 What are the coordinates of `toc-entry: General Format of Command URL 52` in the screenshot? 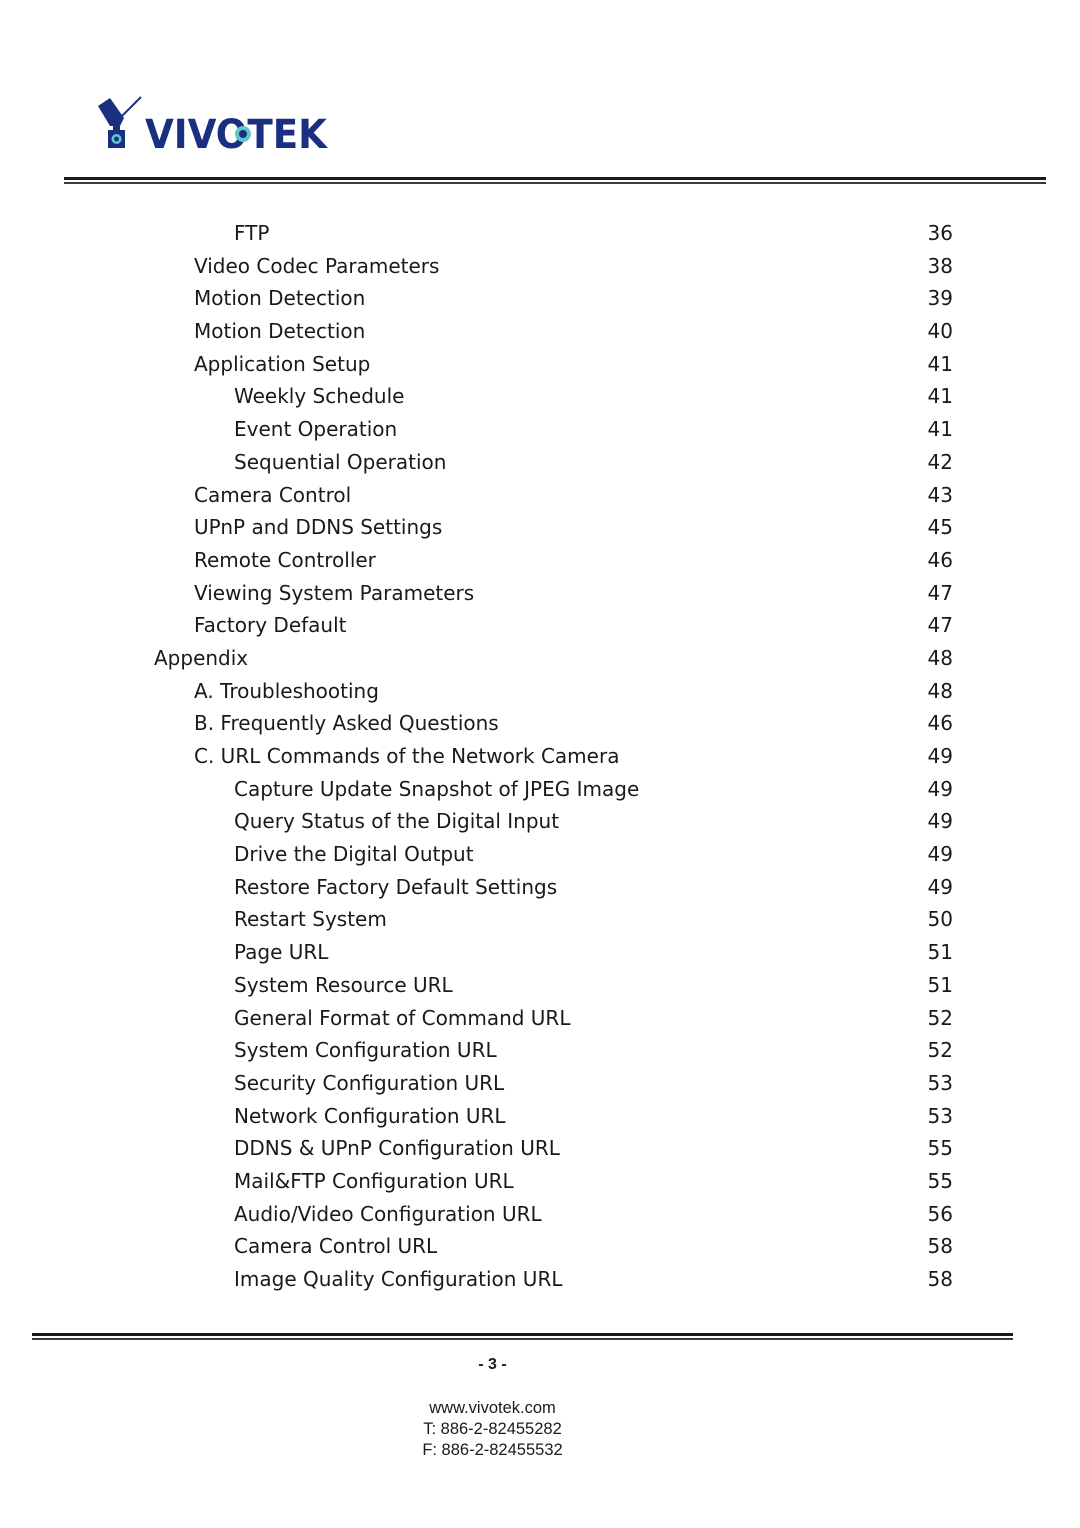 It's located at (540, 1018).